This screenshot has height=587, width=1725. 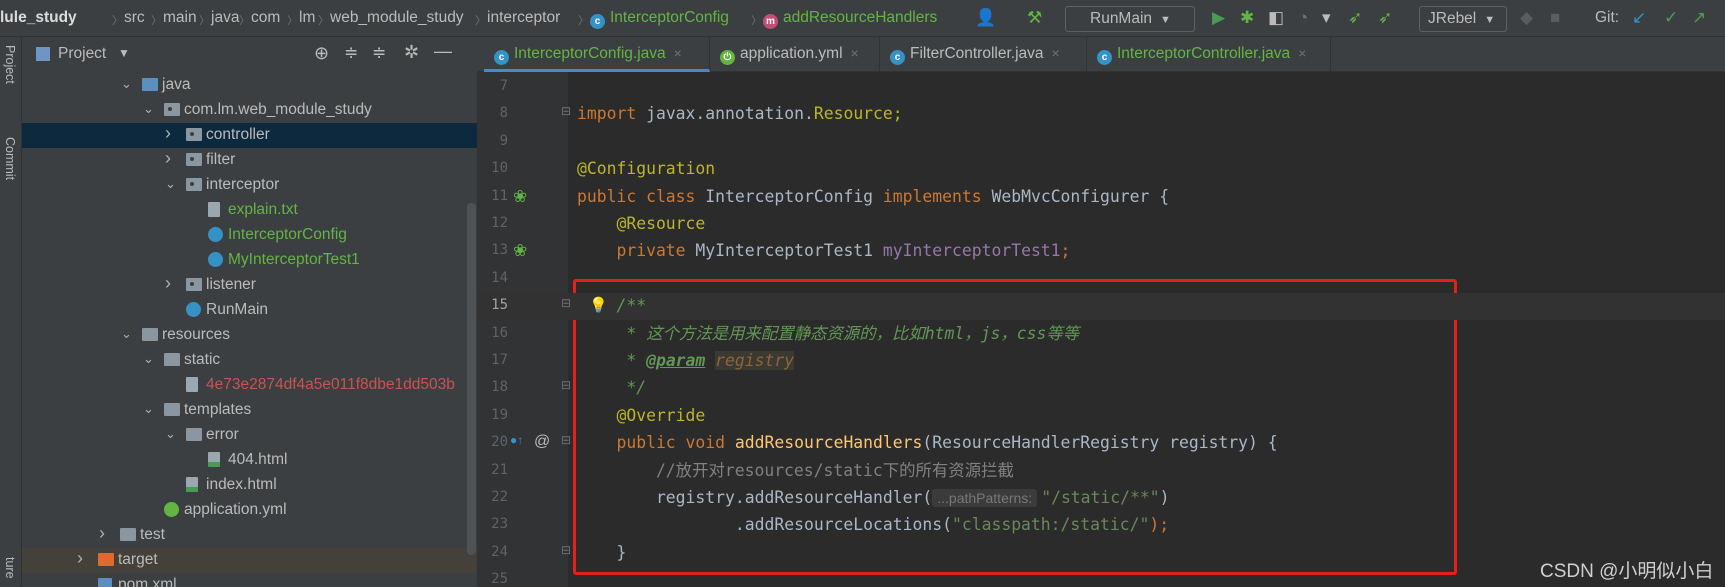 What do you see at coordinates (249, 185) in the screenshot?
I see `tree-item: ⌄ interceptor` at bounding box center [249, 185].